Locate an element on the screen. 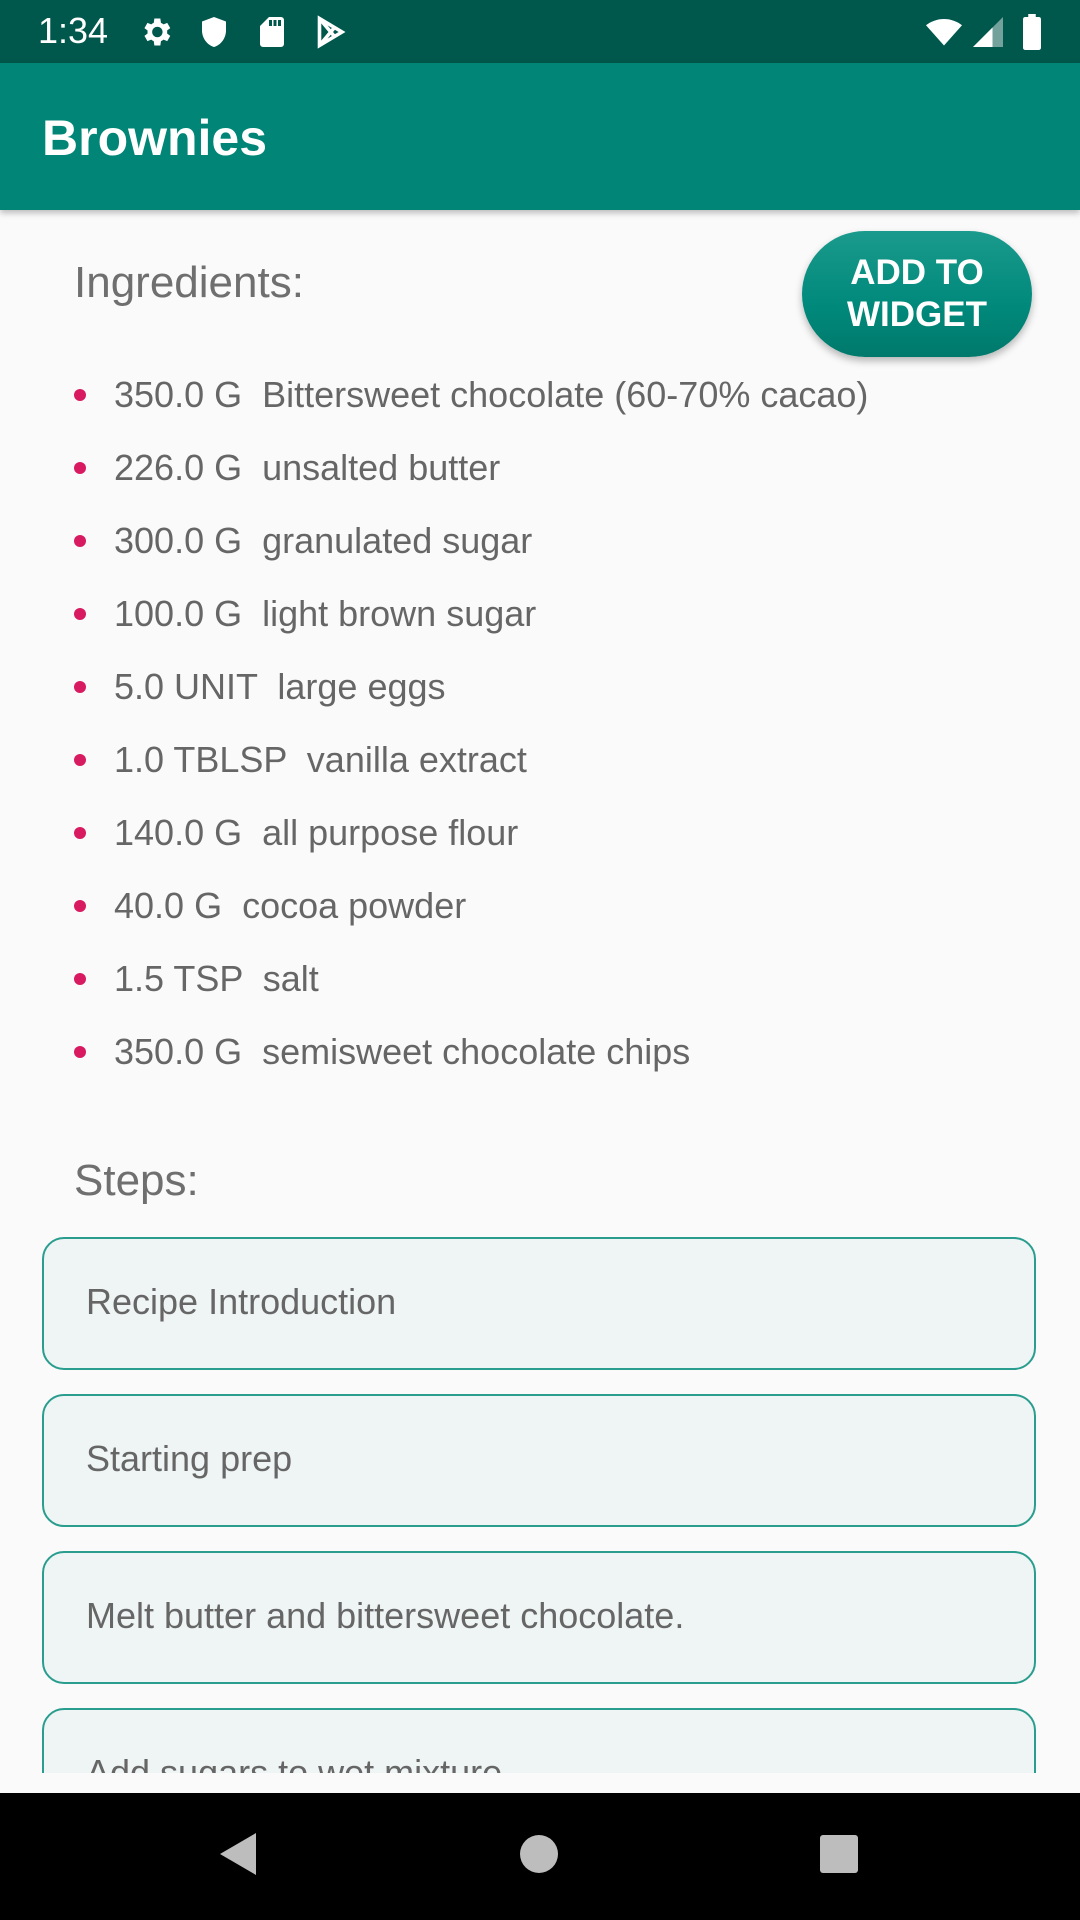 The height and width of the screenshot is (1920, 1080). ingredient-item: 350.0 G semisweet chocolate chips is located at coordinates (564, 1052).